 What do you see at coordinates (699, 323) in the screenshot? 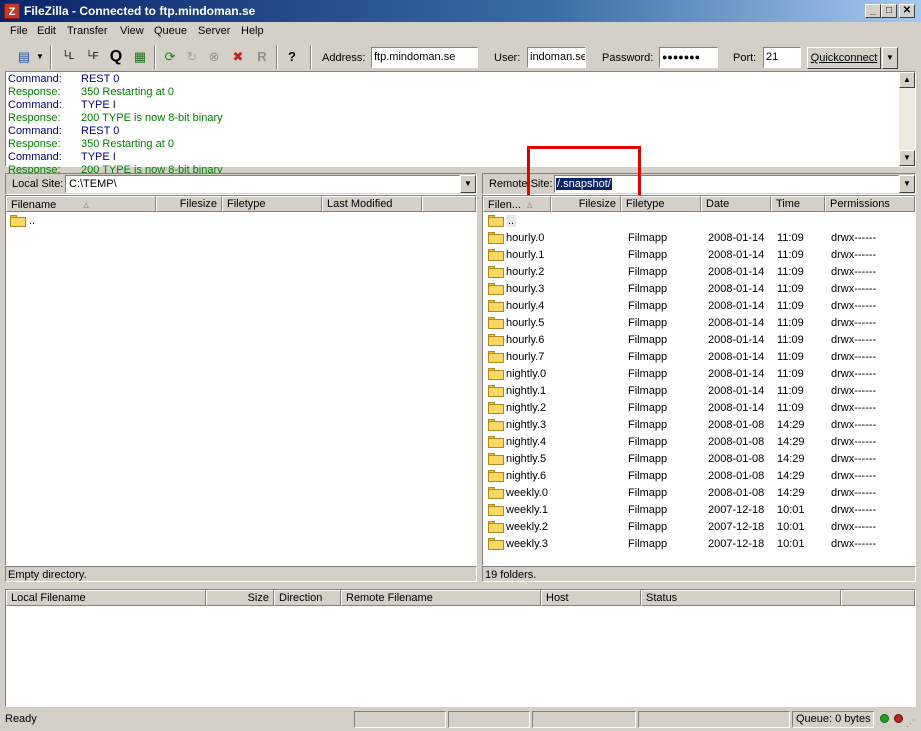
I see `remote-row: hourly.5 Filmapp 2008-01-14 11:09 drwx------` at bounding box center [699, 323].